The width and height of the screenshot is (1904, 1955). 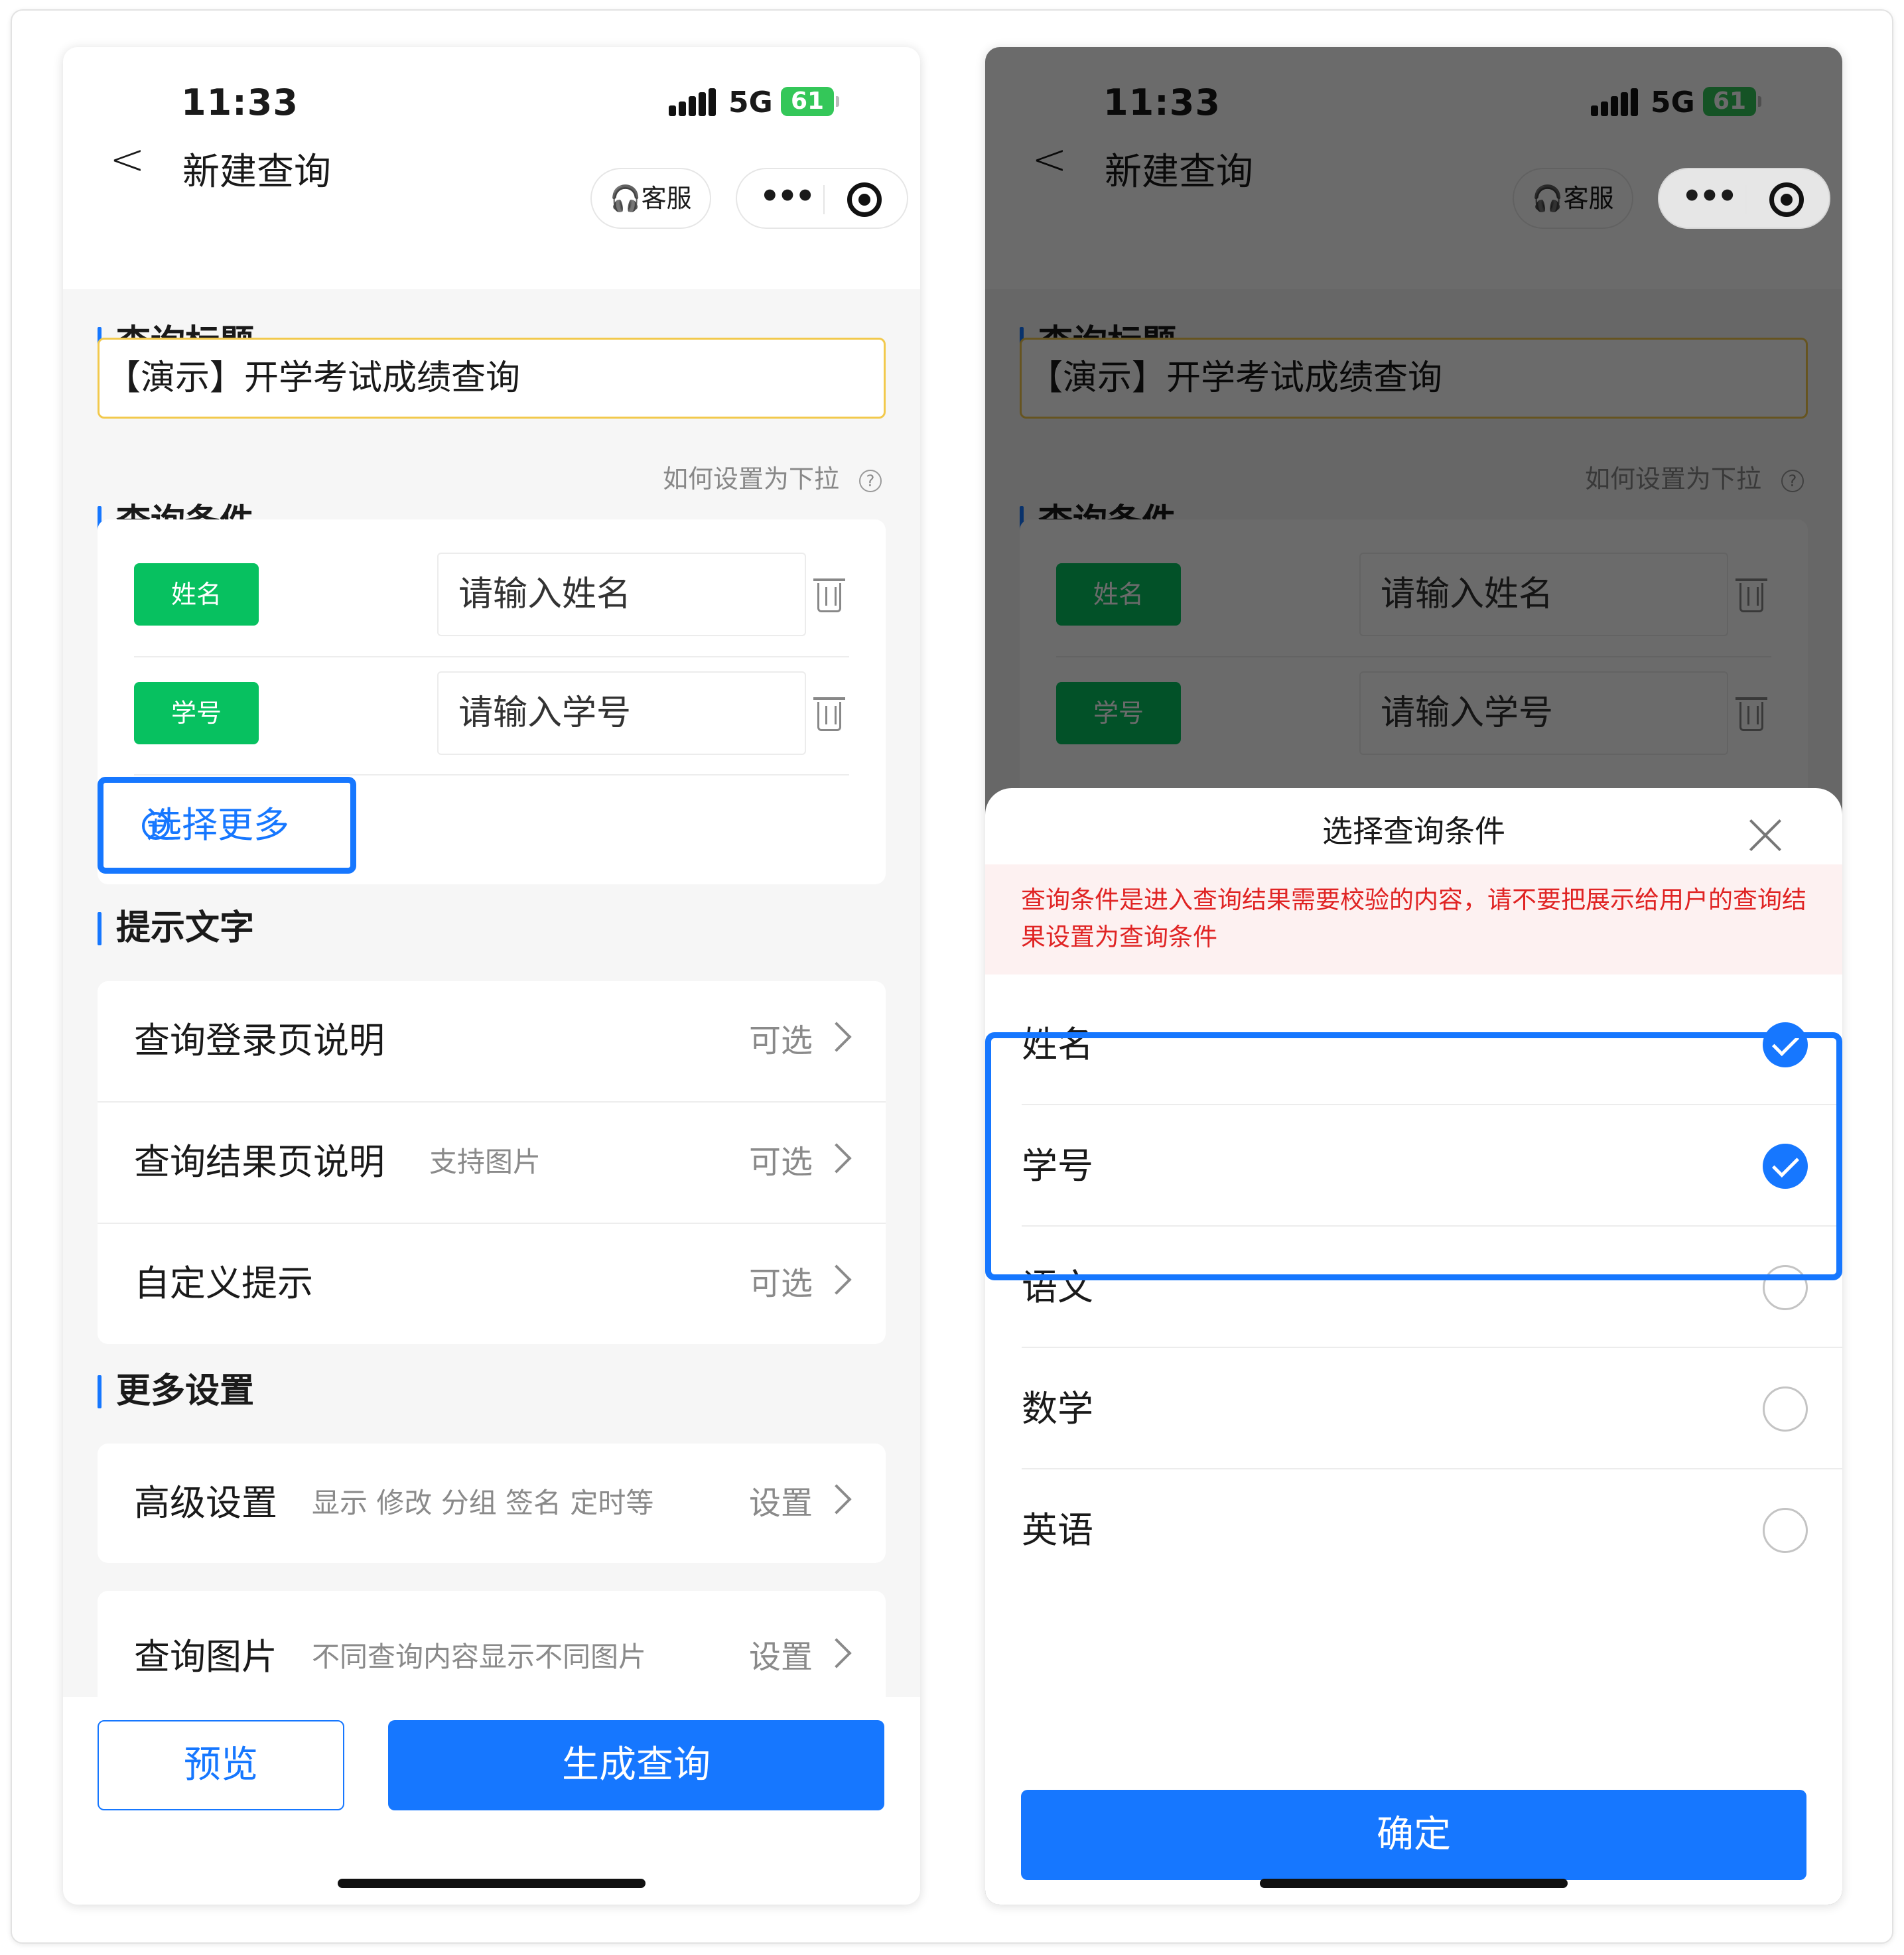 I want to click on page-title: 新建查询, so click(x=256, y=172).